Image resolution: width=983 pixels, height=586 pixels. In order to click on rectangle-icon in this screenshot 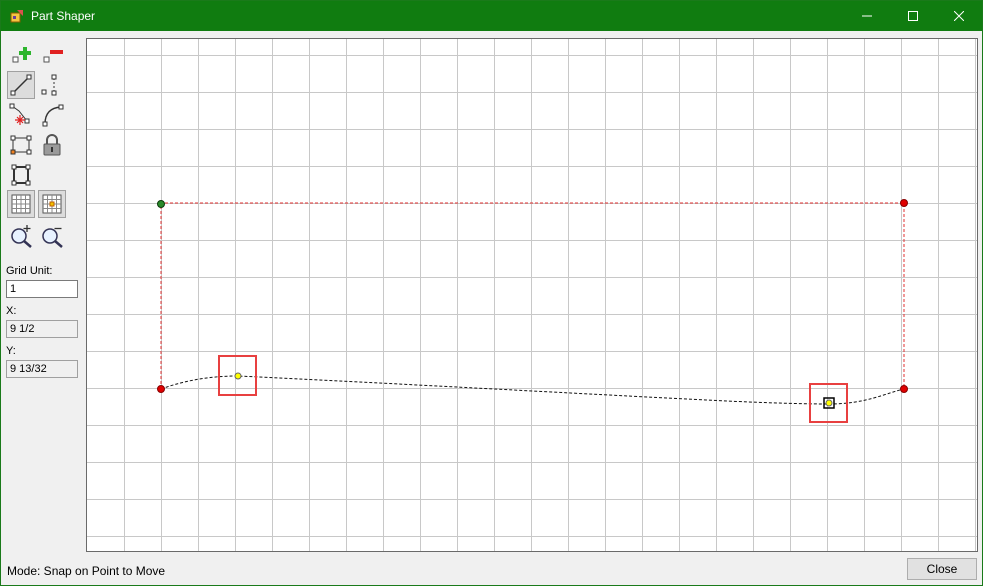, I will do `click(21, 145)`.